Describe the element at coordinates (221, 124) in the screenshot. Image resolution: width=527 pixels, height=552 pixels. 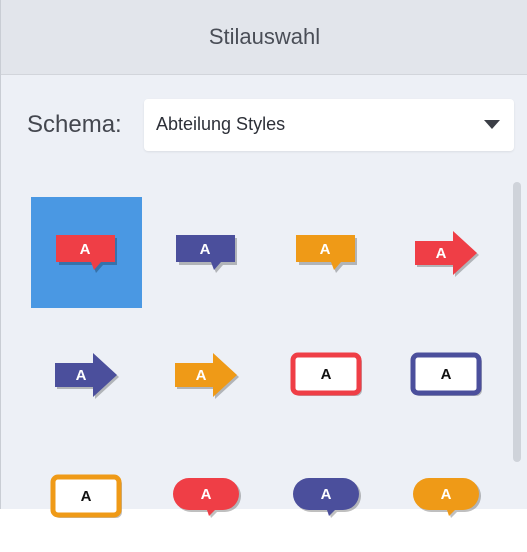
I see `schema-selected-value: Abteilung Styles` at that location.